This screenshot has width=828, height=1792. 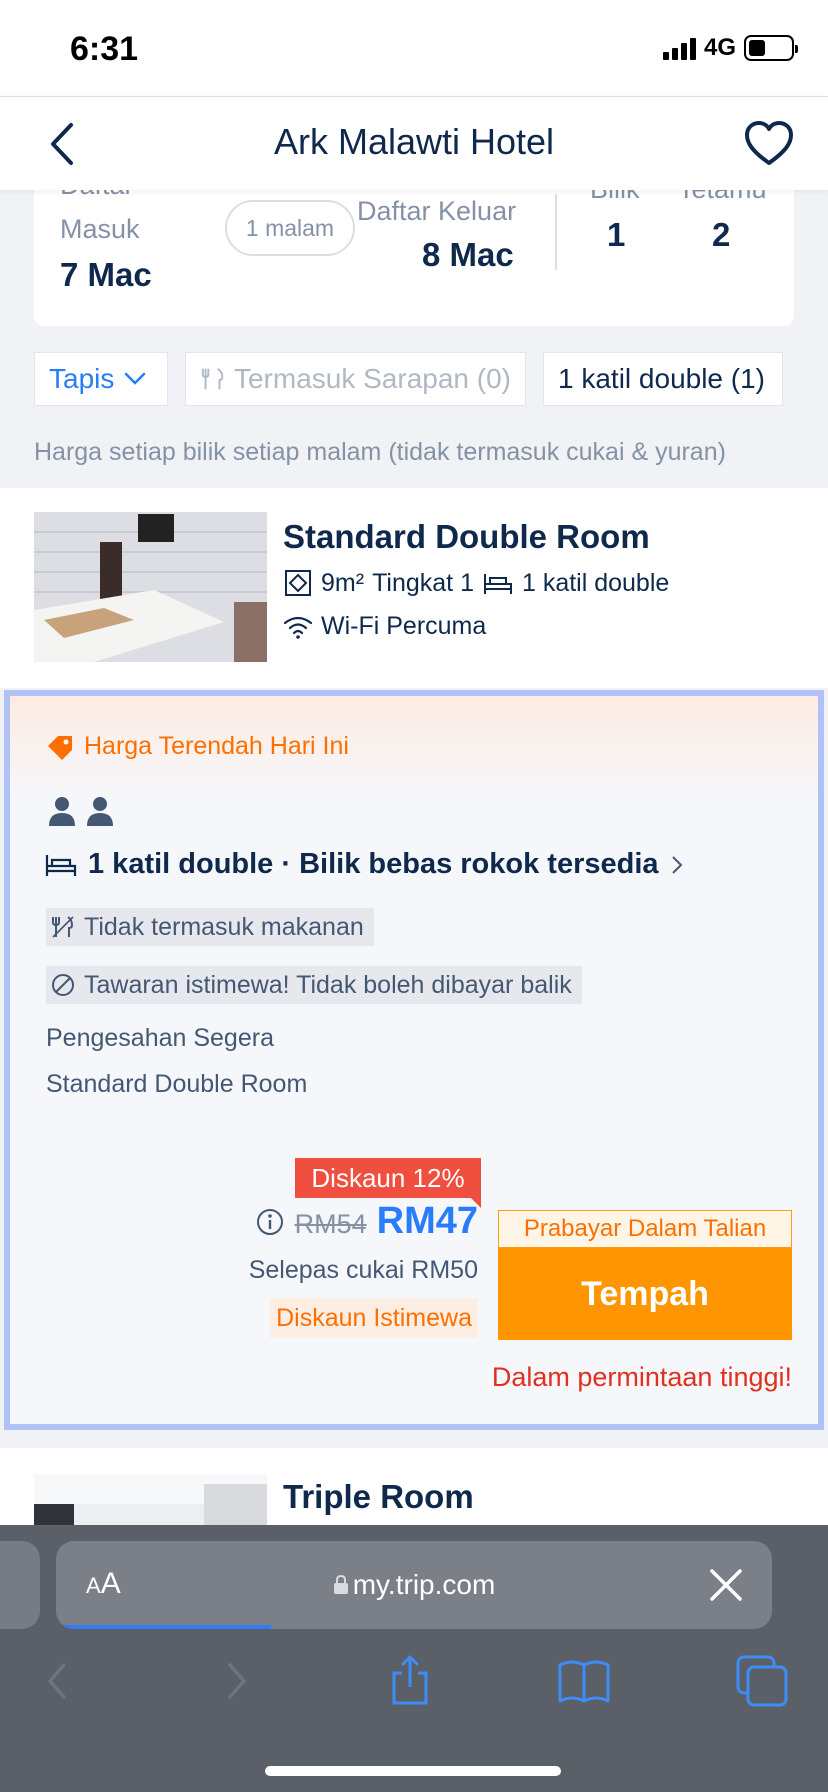 I want to click on room-wifi: Wi-Fi Percuma, so click(x=384, y=626).